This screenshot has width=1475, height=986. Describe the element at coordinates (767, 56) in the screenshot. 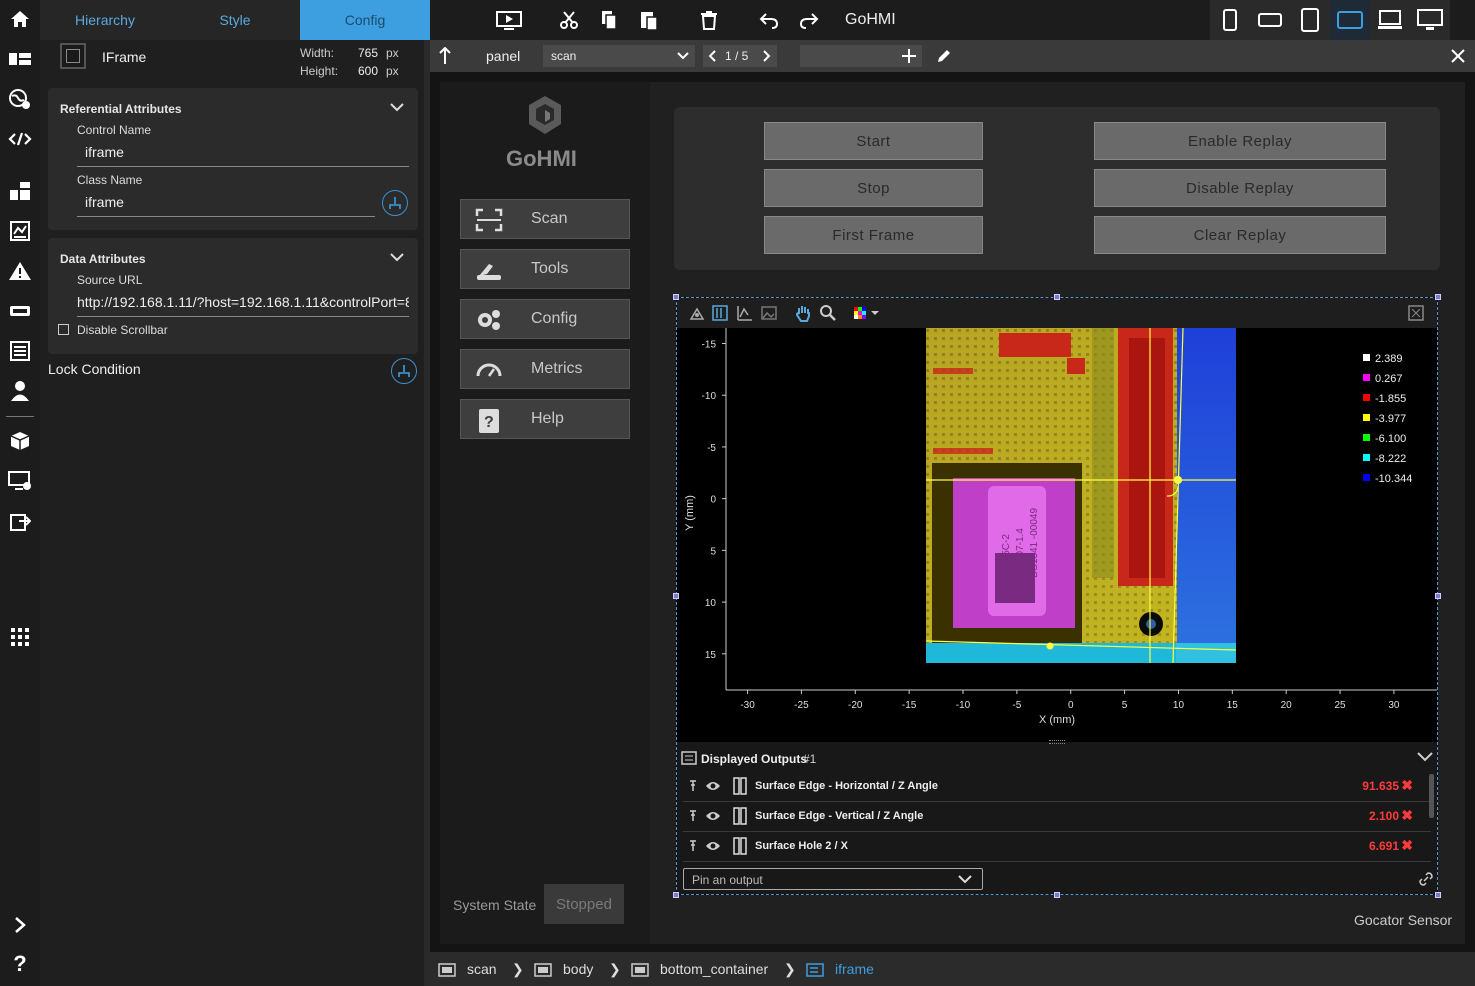

I see `next-page-icon` at that location.